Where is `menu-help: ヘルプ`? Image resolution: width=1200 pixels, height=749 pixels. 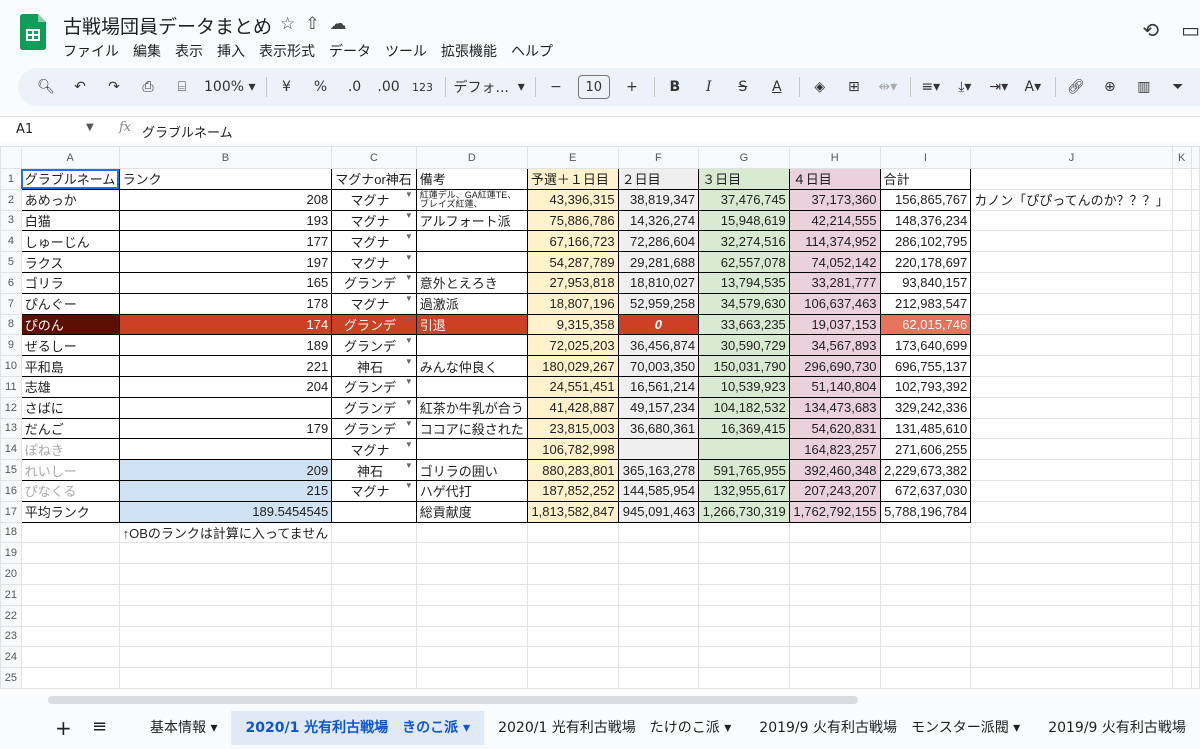
menu-help: ヘルプ is located at coordinates (532, 51).